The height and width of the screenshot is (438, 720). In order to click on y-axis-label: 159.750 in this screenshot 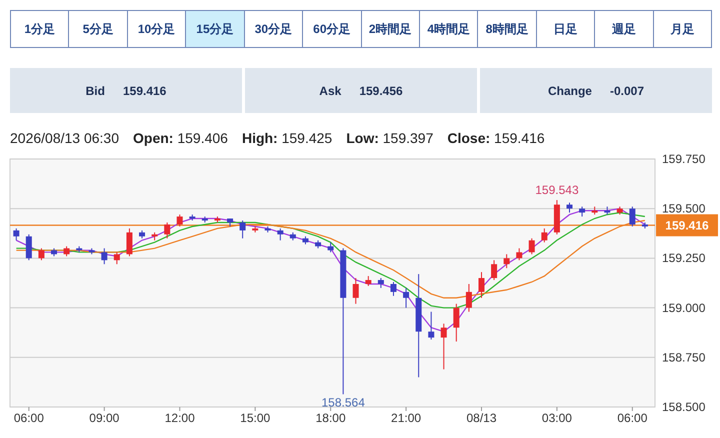, I will do `click(684, 159)`.